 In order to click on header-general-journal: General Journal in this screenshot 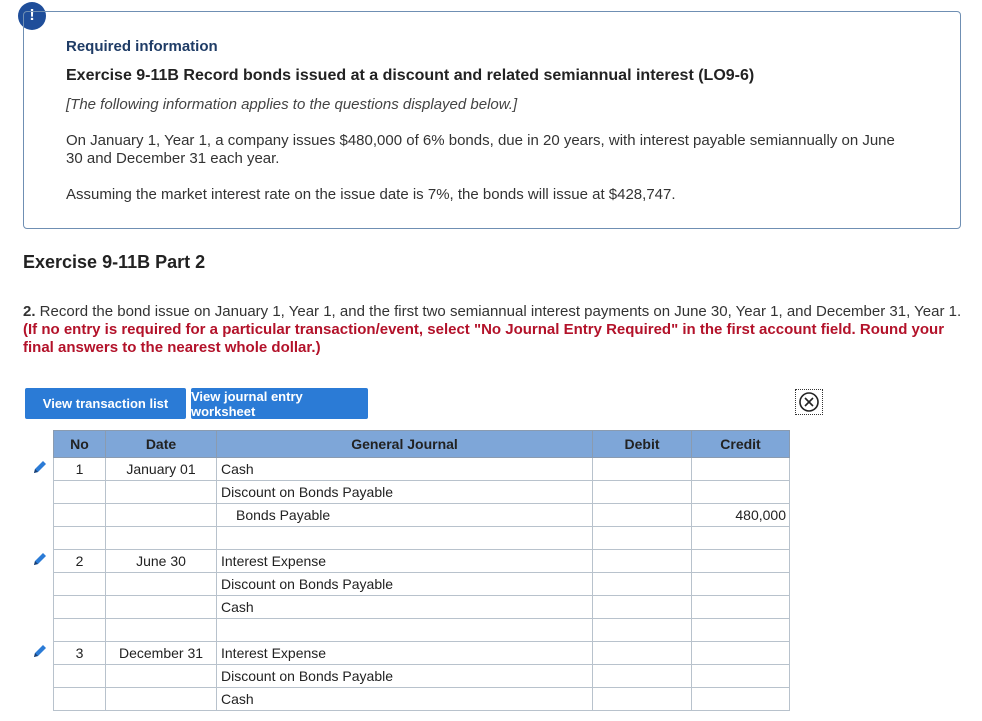, I will do `click(404, 444)`.